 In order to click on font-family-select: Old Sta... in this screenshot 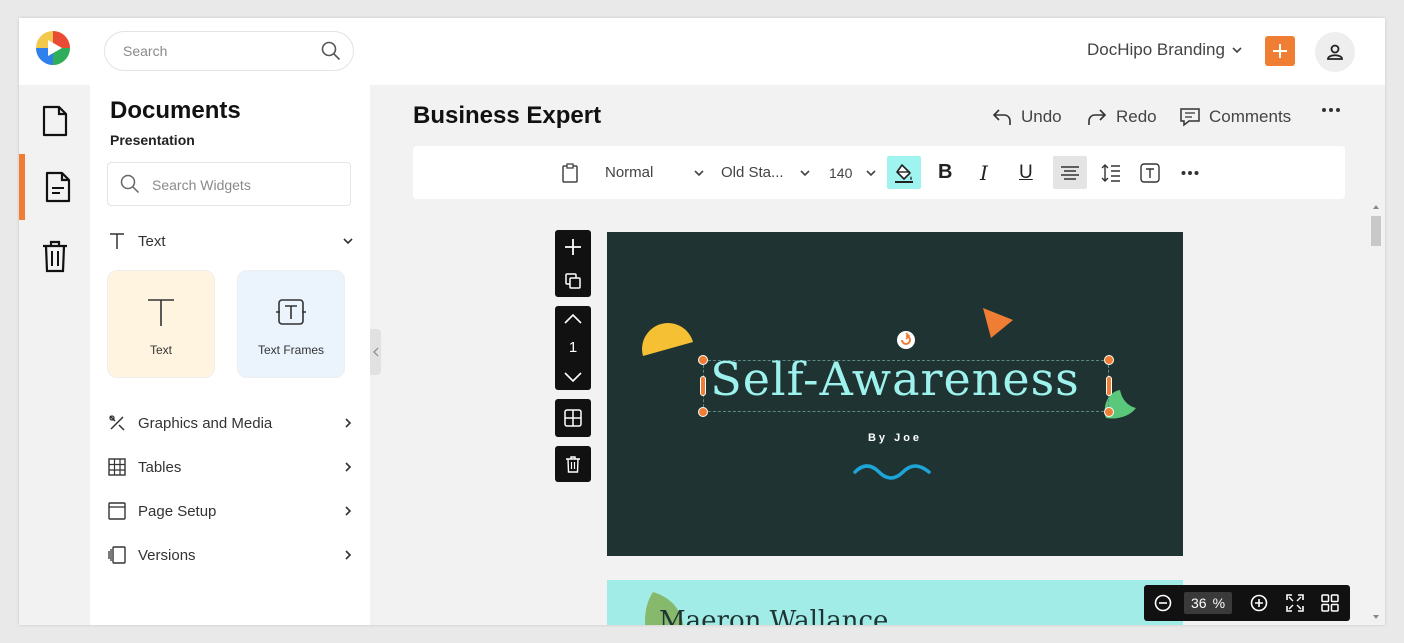, I will do `click(766, 172)`.